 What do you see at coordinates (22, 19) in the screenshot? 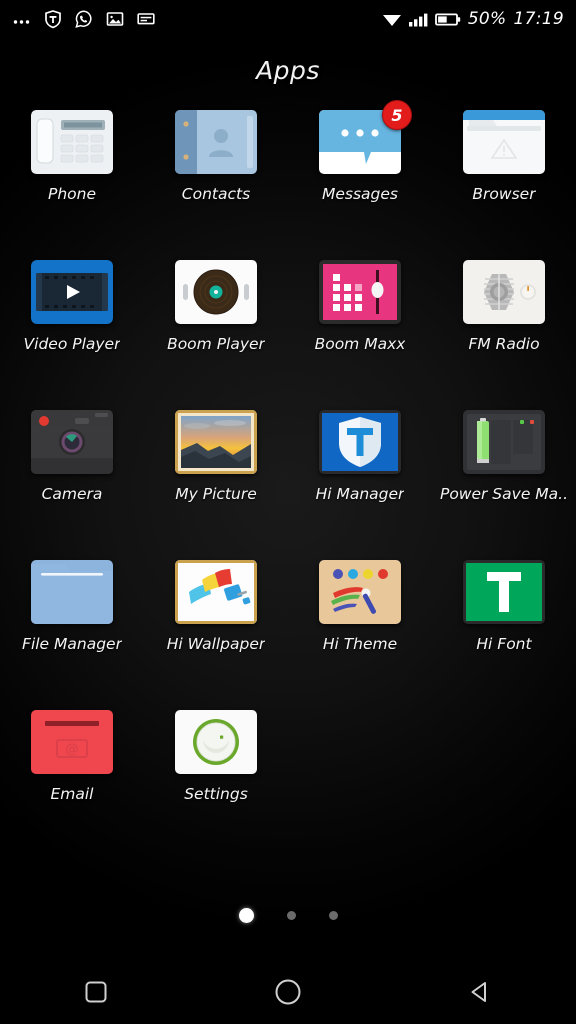
I see `more-overflow-icon` at bounding box center [22, 19].